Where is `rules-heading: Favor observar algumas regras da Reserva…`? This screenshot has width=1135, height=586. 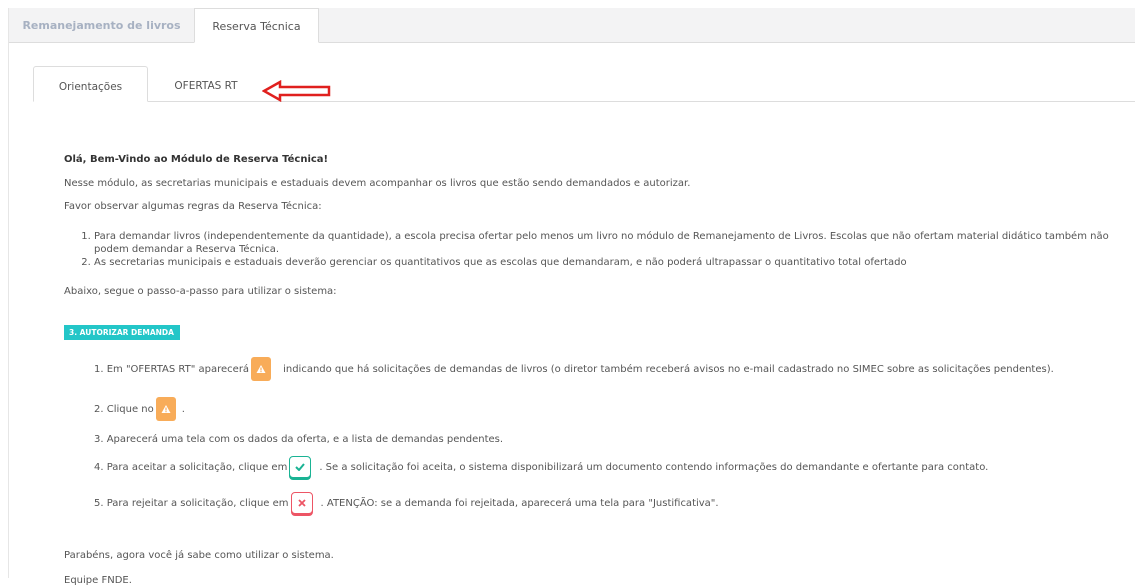
rules-heading: Favor observar algumas regras da Reserva… is located at coordinates (193, 206).